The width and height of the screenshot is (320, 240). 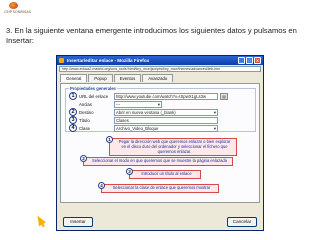 What do you see at coordinates (13, 5) in the screenshot?
I see `logo-icon` at bounding box center [13, 5].